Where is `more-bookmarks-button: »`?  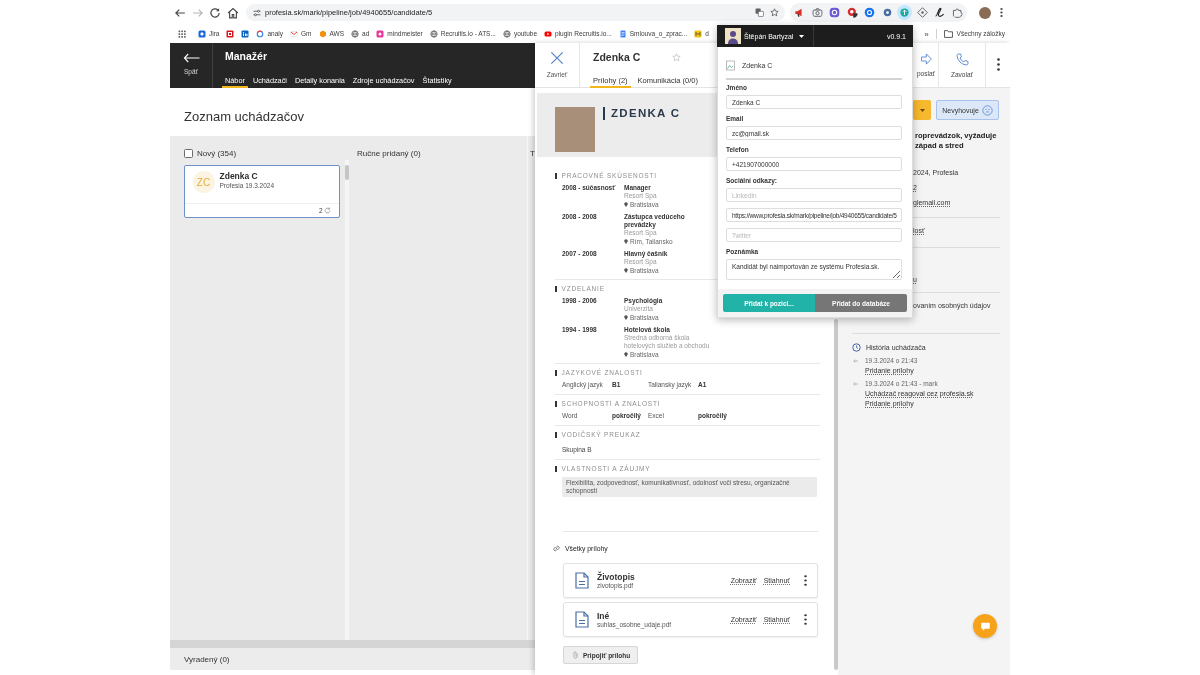
more-bookmarks-button: » is located at coordinates (926, 34).